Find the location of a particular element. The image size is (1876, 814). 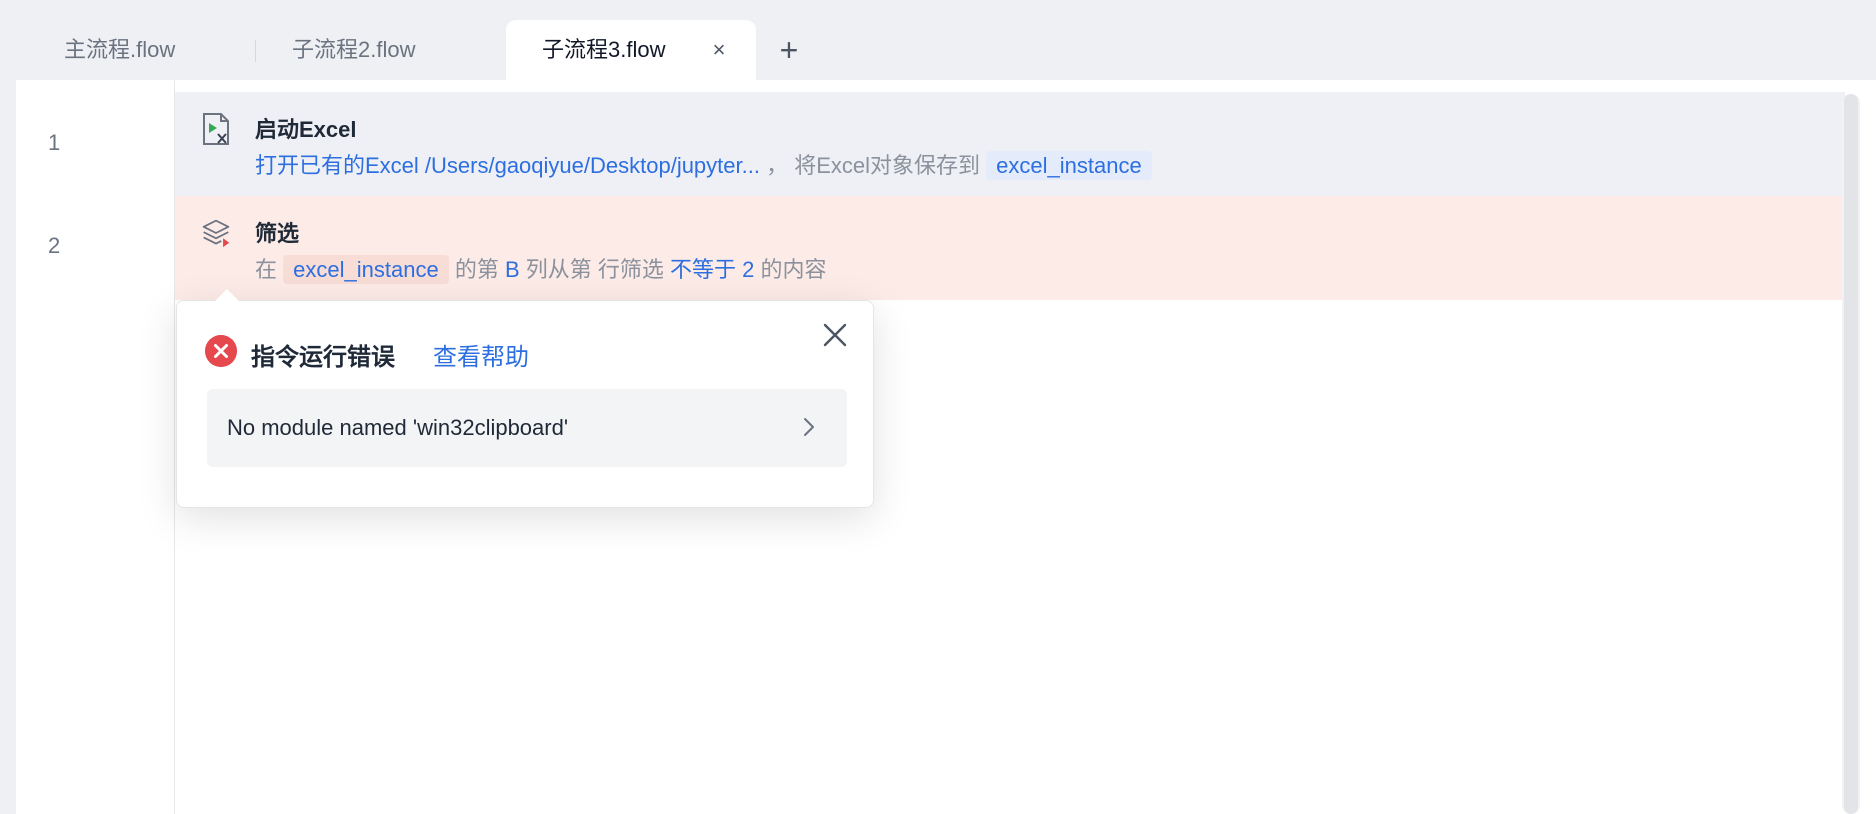

tab-subflow-3: 子流程3.flow × is located at coordinates (631, 50).